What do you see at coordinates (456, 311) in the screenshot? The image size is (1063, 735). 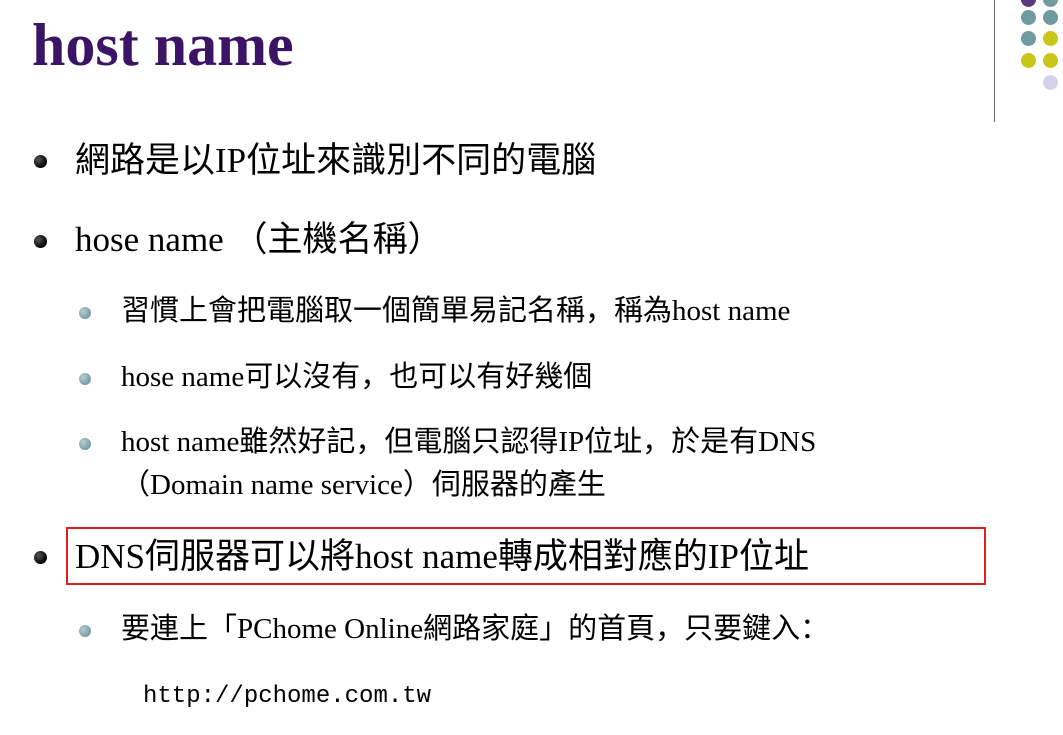 I see `sub-bullet-text: 習慣上會把電腦取一個簡單易記名稱，稱為host name` at bounding box center [456, 311].